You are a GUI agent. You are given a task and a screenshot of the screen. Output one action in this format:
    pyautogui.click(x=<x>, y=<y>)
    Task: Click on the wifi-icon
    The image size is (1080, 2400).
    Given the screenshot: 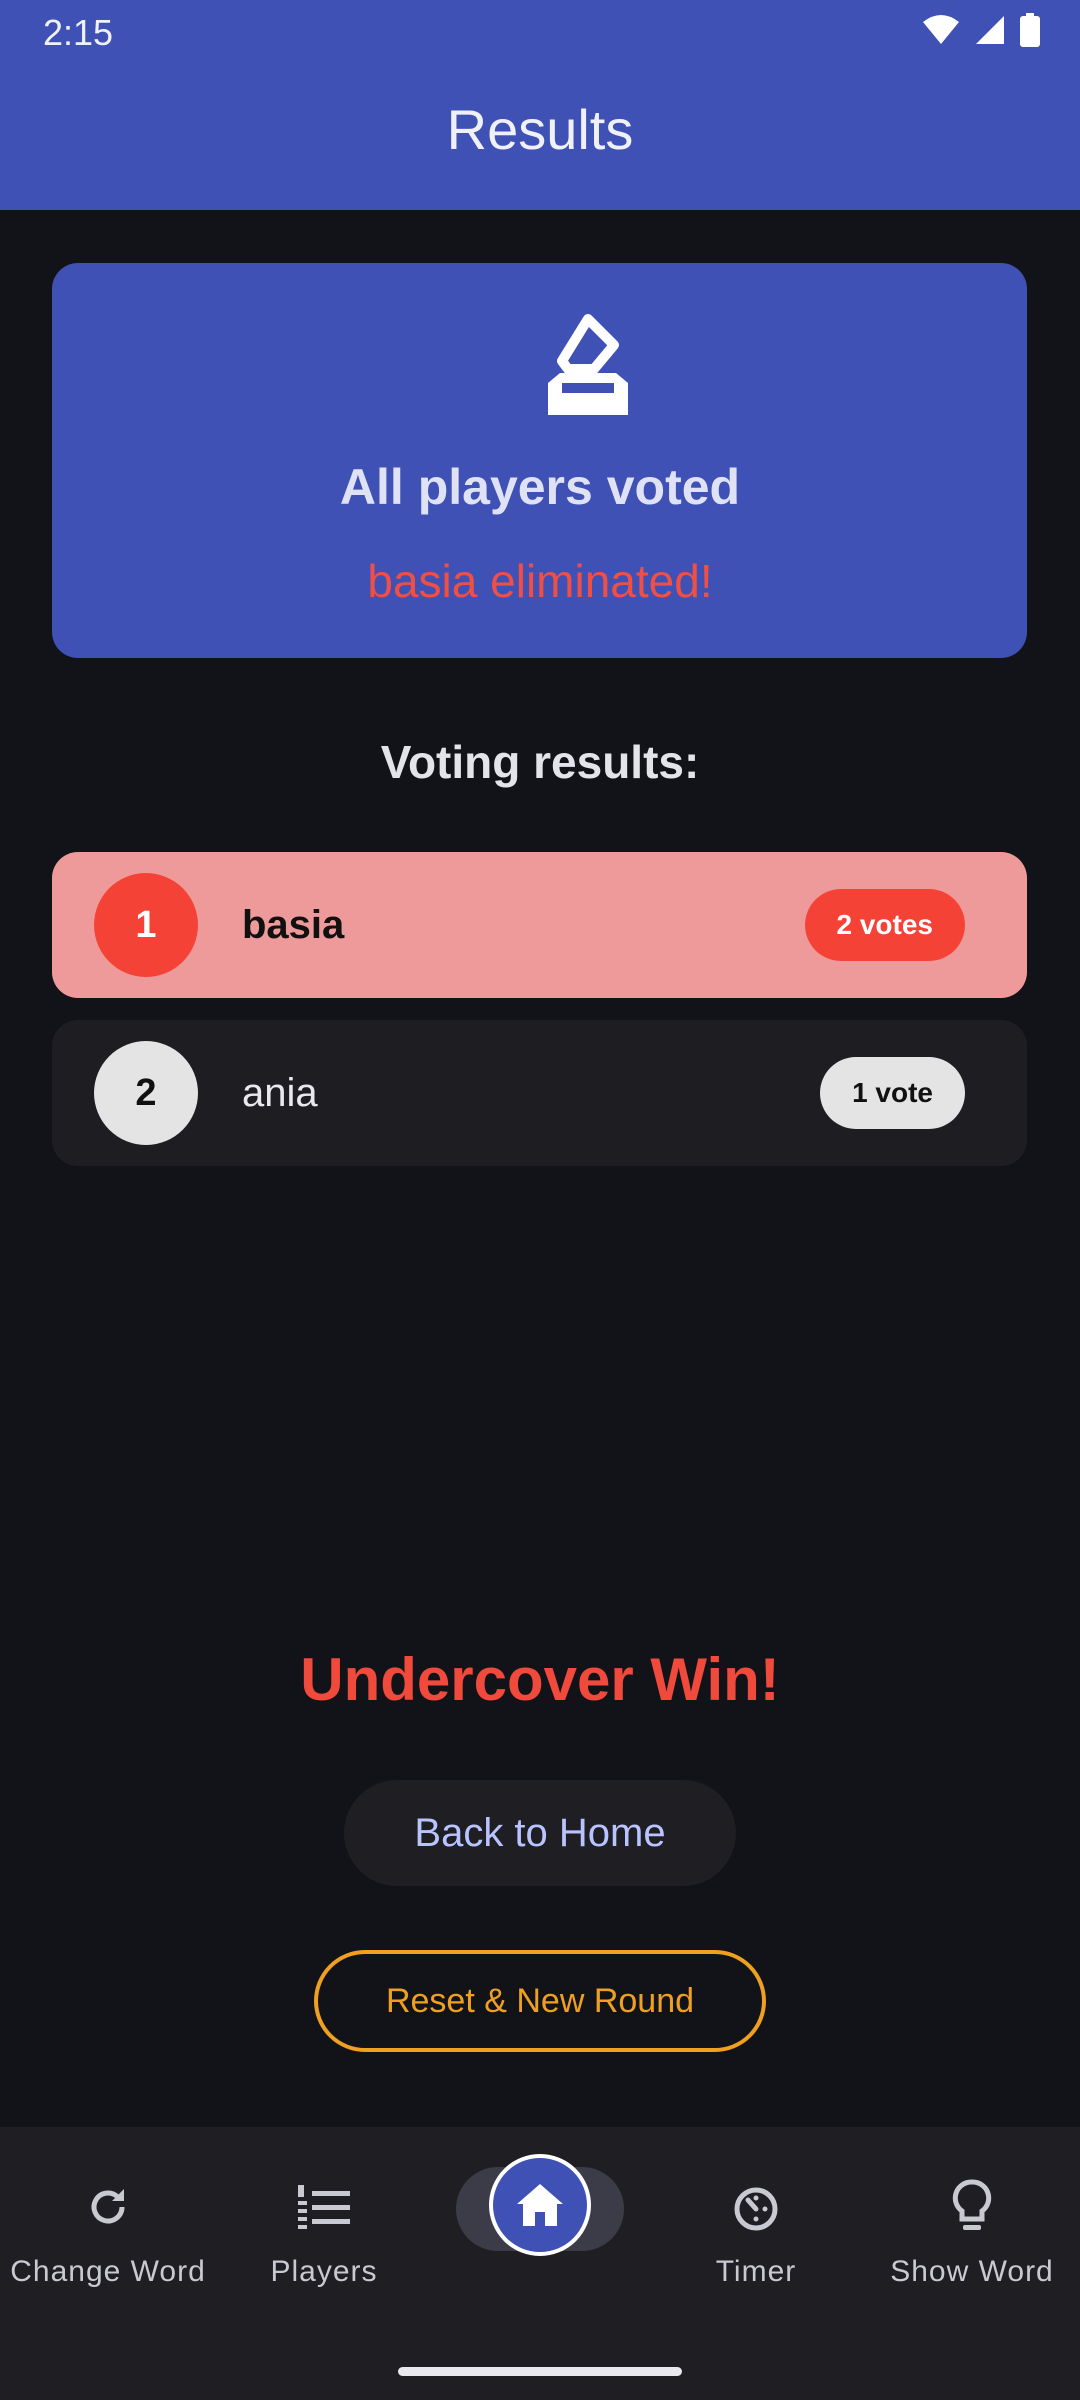 What is the action you would take?
    pyautogui.click(x=941, y=29)
    